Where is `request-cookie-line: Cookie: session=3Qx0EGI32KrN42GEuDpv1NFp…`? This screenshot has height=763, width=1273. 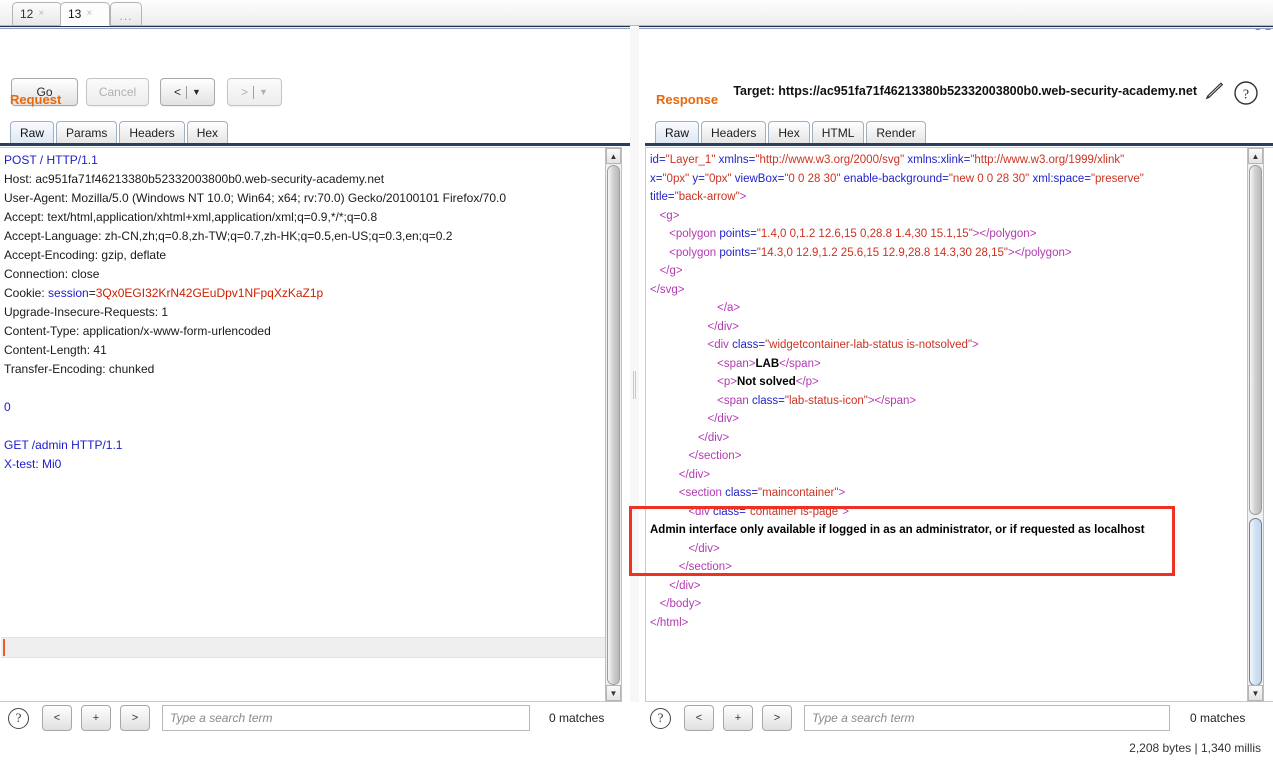
request-cookie-line: Cookie: session=3Qx0EGI32KrN42GEuDpv1NFp… is located at coordinates (163, 293).